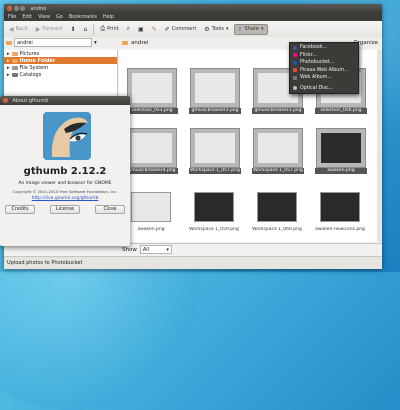  I want to click on tree-item-file-system: ▸ File System, so click(60, 67).